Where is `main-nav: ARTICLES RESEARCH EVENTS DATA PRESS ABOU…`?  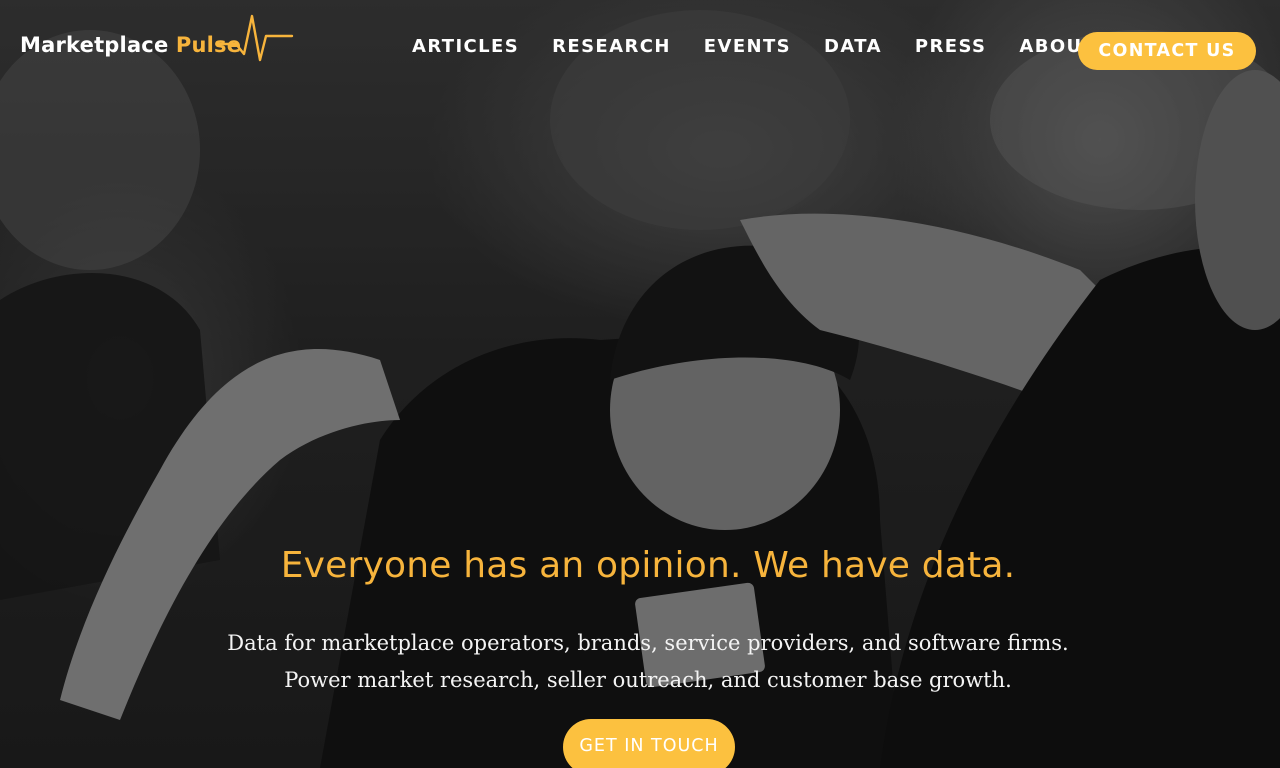
main-nav: ARTICLES RESEARCH EVENTS DATA PRESS ABOU… is located at coordinates (754, 46).